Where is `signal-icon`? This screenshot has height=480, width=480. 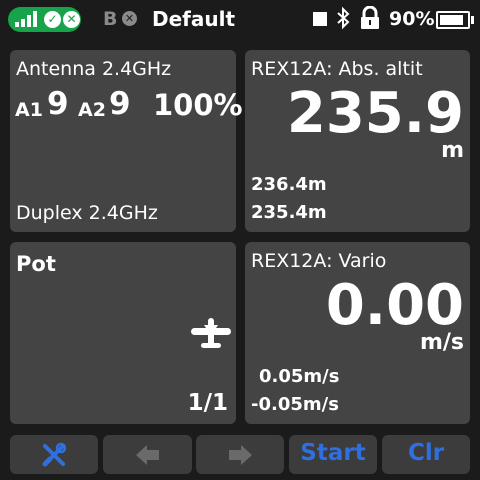
signal-icon is located at coordinates (26, 19).